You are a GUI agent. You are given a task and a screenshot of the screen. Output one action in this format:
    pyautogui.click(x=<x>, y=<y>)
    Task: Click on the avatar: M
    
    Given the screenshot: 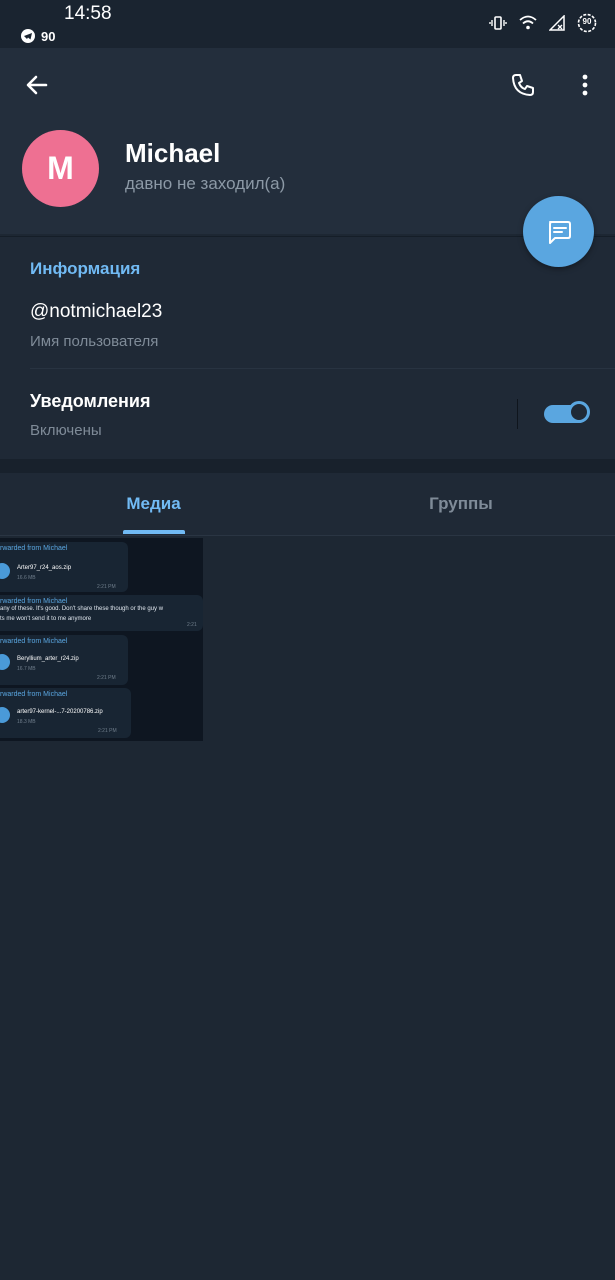 What is the action you would take?
    pyautogui.click(x=60, y=168)
    